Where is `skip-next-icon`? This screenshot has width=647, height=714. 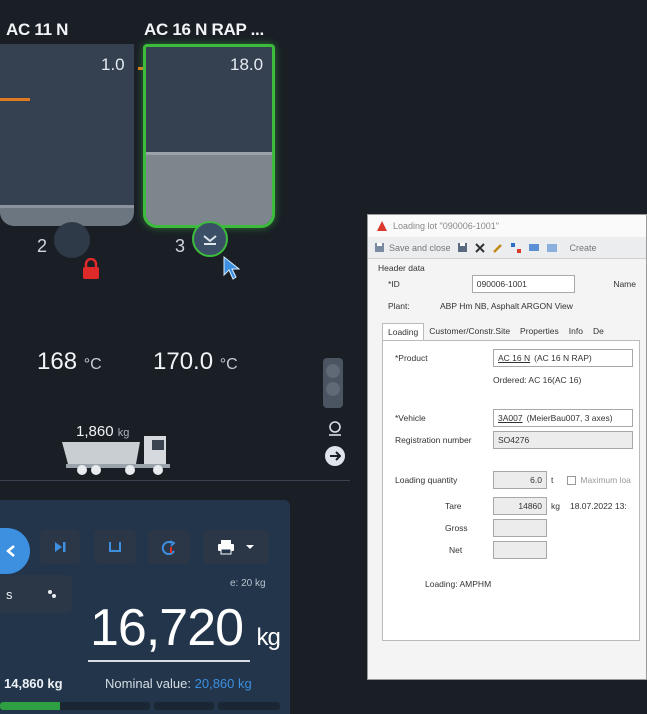
skip-next-icon is located at coordinates (60, 547).